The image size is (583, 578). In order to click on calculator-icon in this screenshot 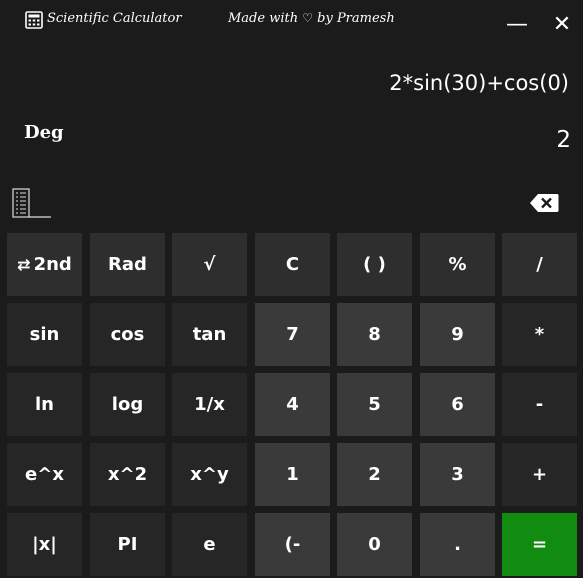, I will do `click(34, 20)`.